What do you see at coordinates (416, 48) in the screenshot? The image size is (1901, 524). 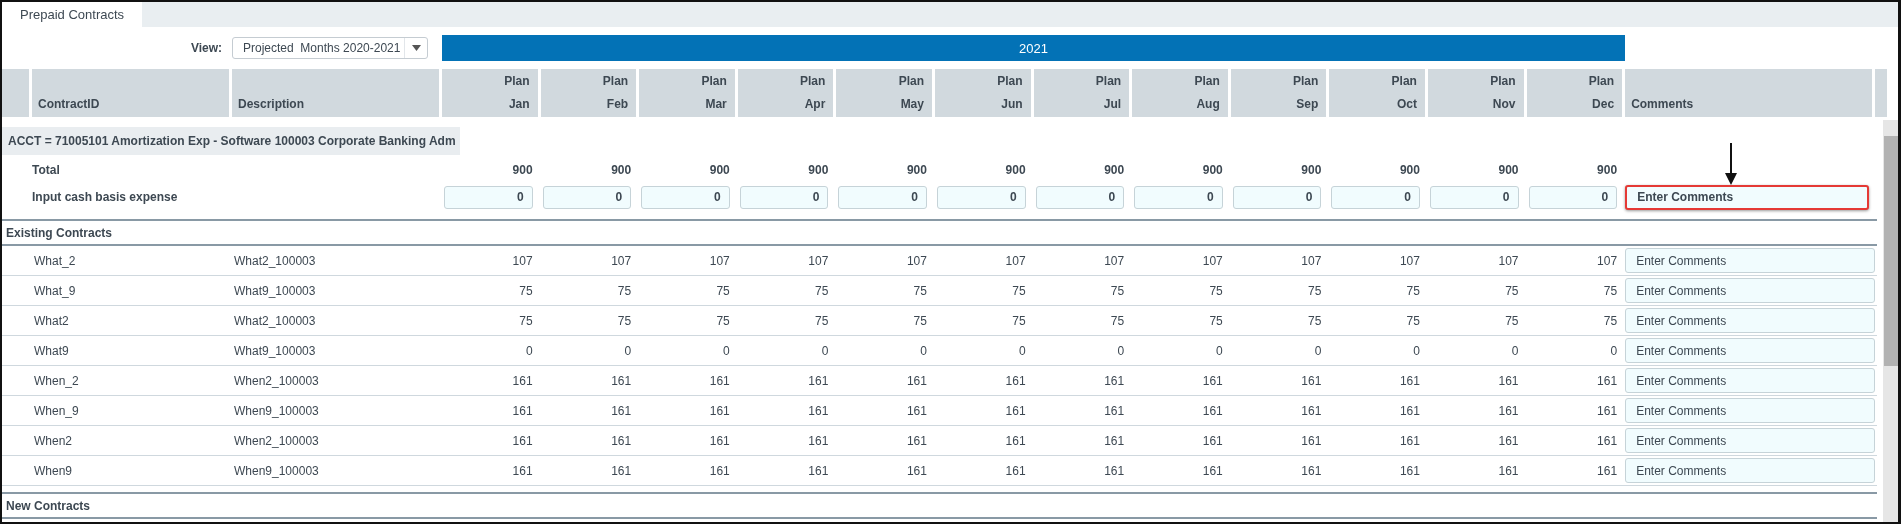 I see `caret-icon` at bounding box center [416, 48].